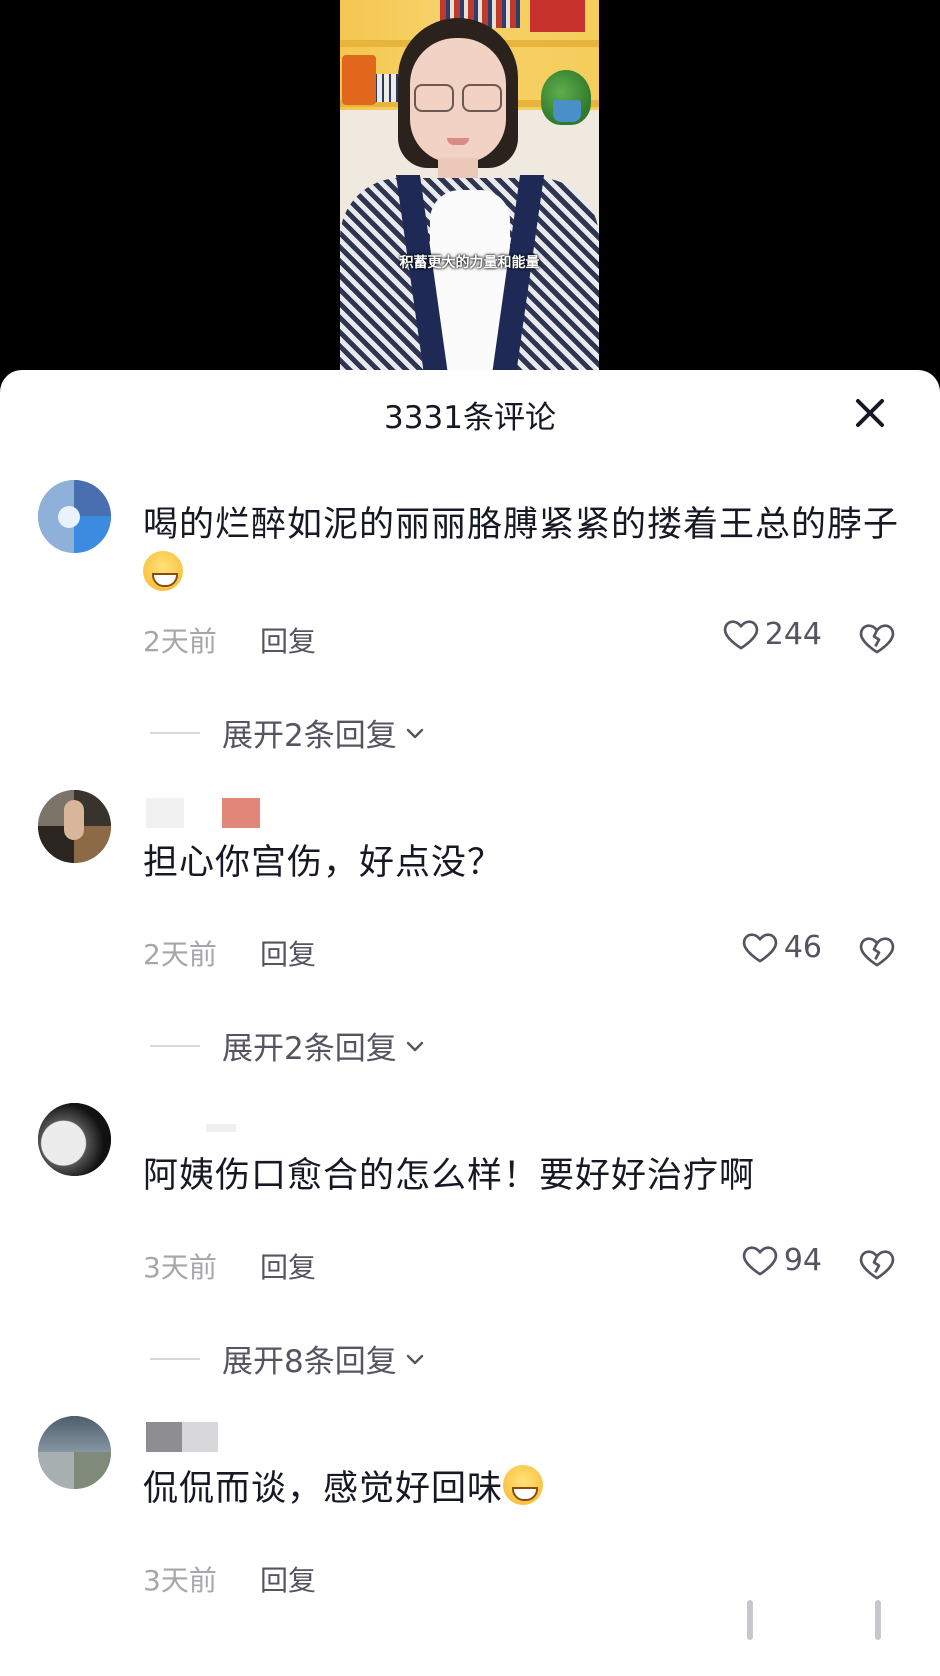 This screenshot has width=940, height=1676. I want to click on ornament, so click(359, 80).